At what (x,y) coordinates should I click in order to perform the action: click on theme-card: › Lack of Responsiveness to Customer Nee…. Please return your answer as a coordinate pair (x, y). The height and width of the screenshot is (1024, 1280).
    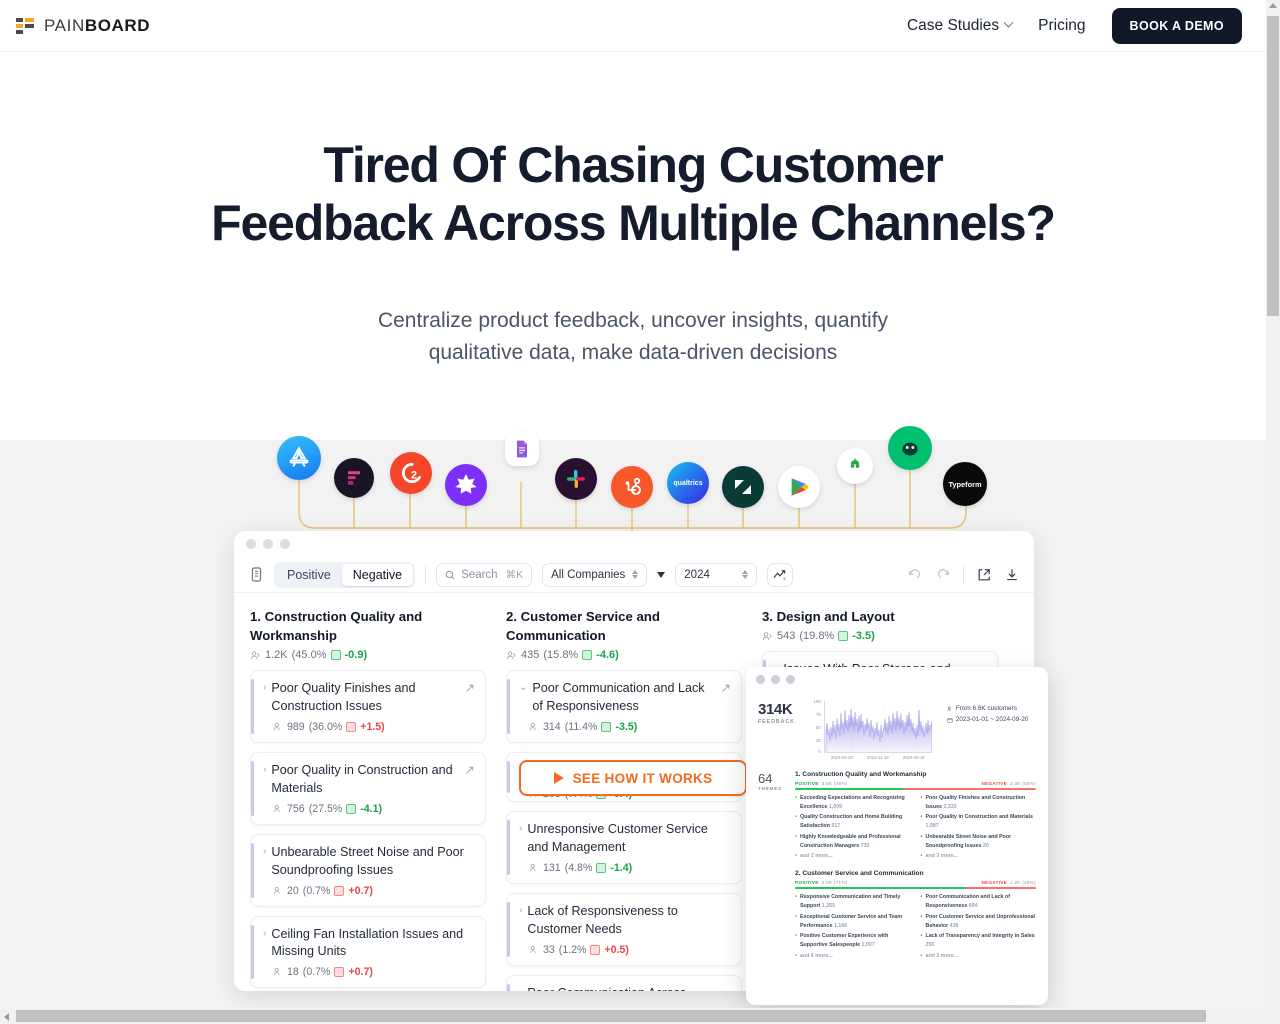
    Looking at the image, I should click on (624, 929).